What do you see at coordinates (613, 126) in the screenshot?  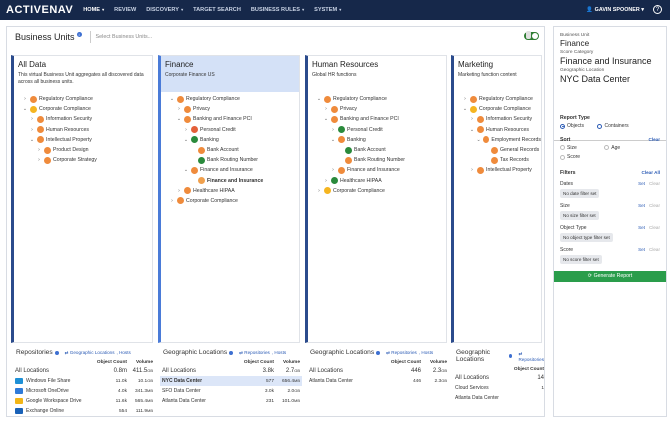 I see `radio-containers: Containers` at bounding box center [613, 126].